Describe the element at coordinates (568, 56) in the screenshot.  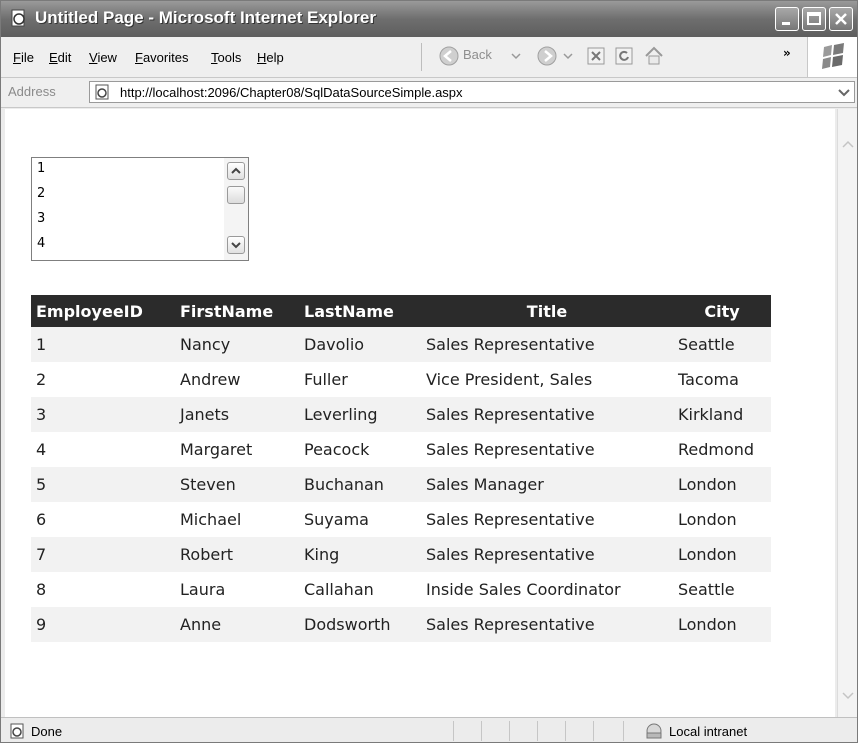
I see `forward-dropdown-icon` at that location.